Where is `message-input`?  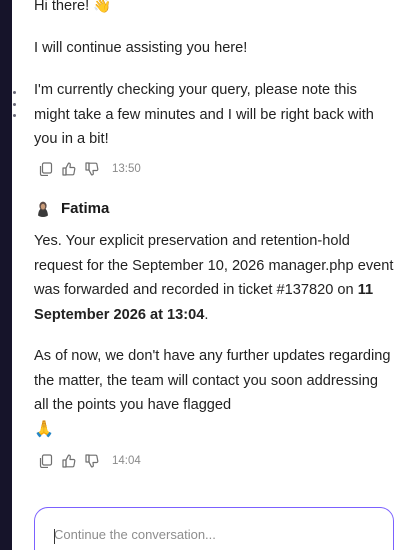 message-input is located at coordinates (214, 534).